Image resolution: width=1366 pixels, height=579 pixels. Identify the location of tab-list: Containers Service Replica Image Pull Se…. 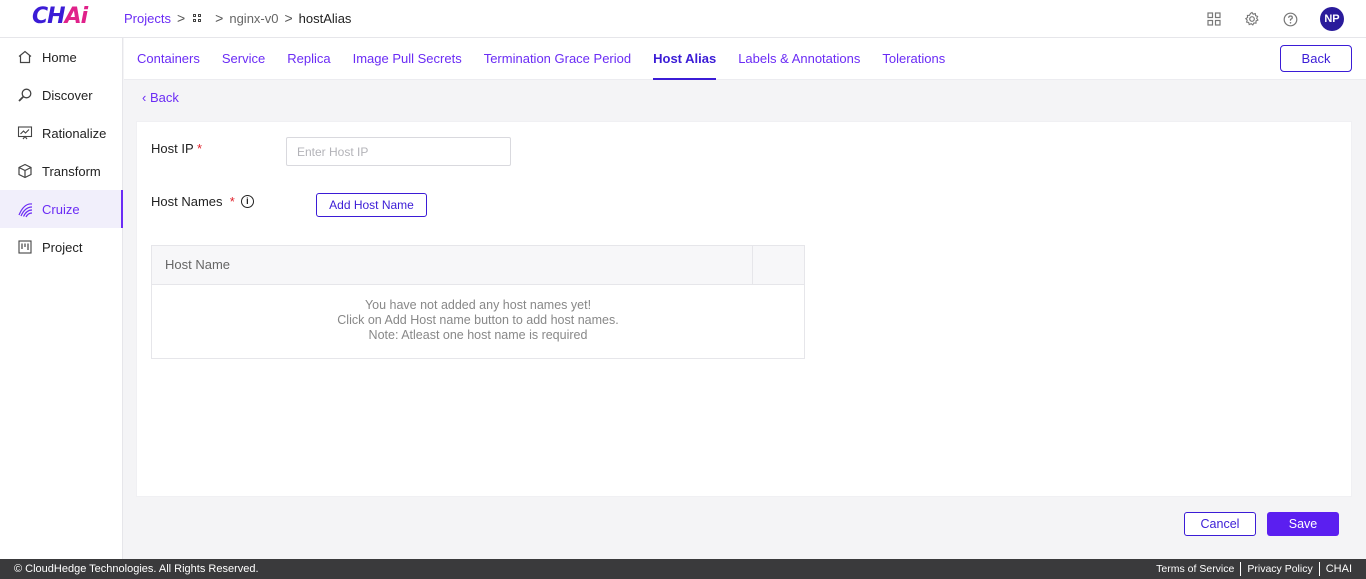
(546, 59).